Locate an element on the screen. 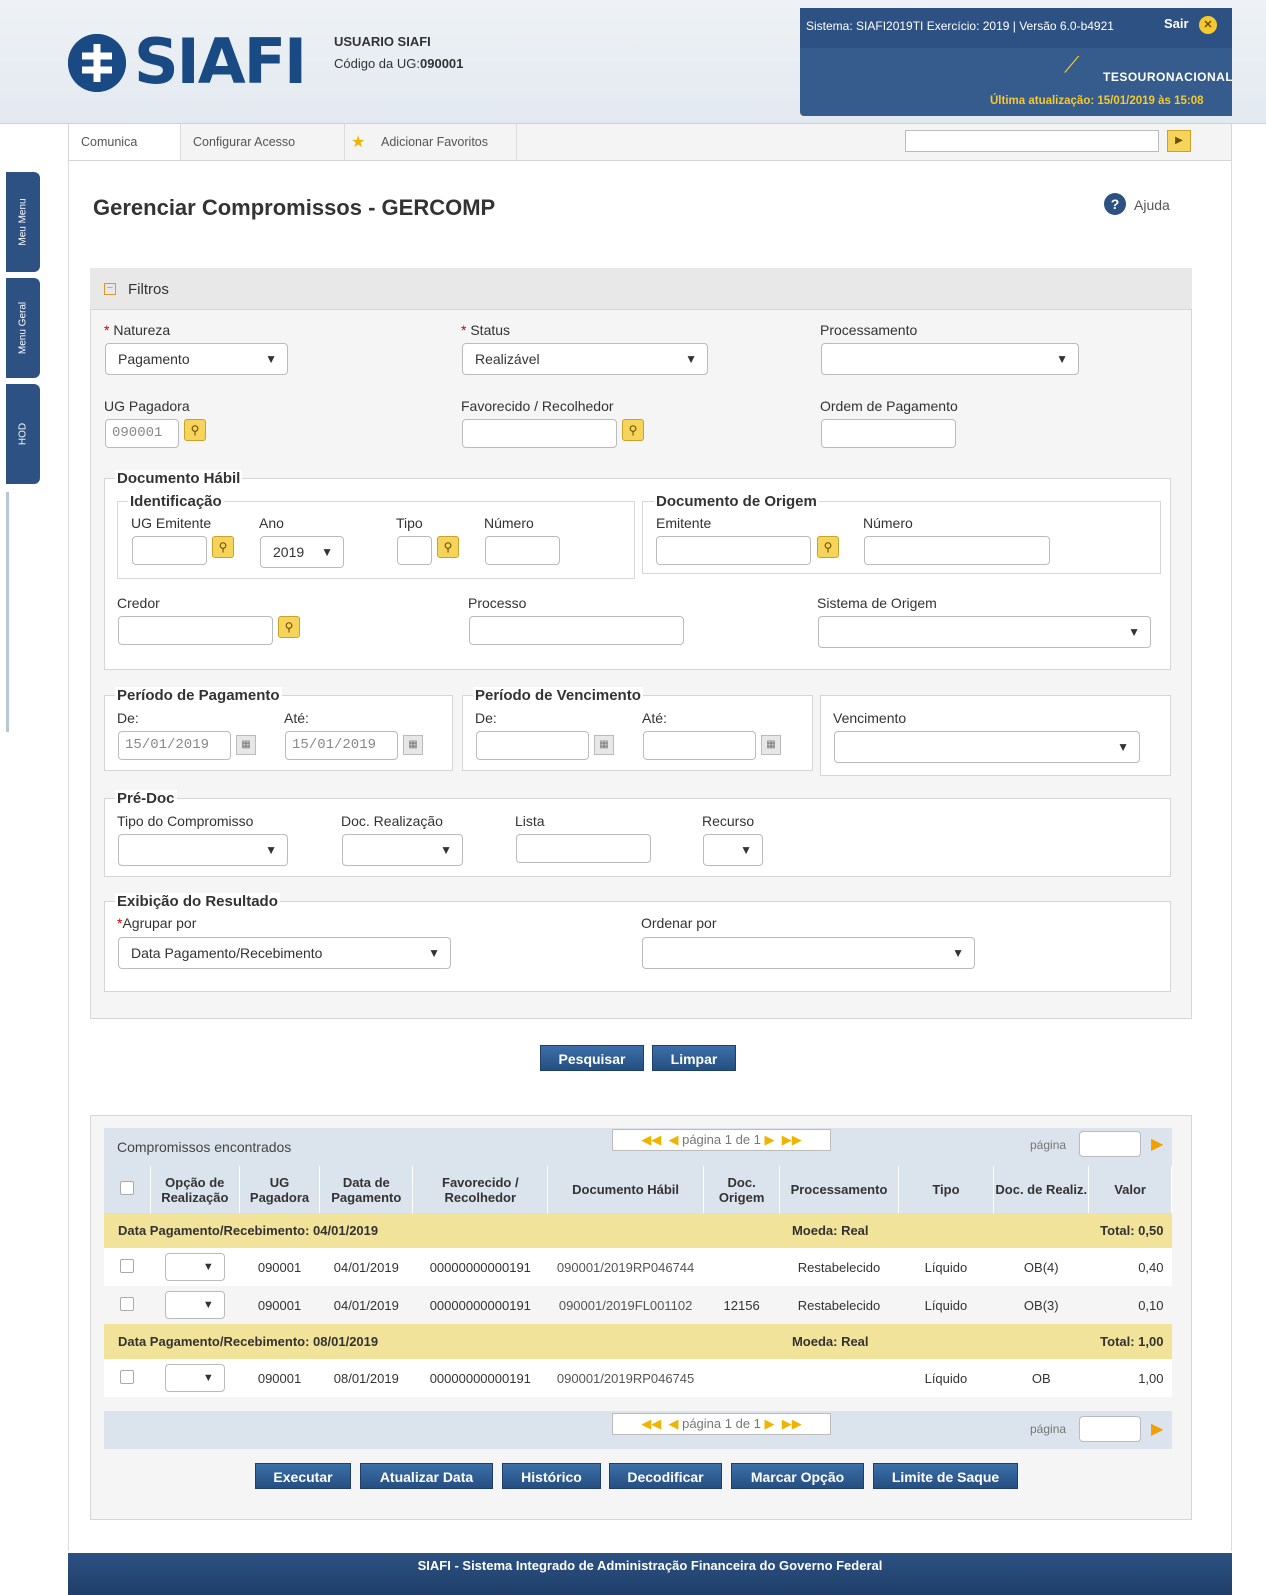 The width and height of the screenshot is (1266, 1595). ano-select: 2019 ▼ is located at coordinates (302, 552).